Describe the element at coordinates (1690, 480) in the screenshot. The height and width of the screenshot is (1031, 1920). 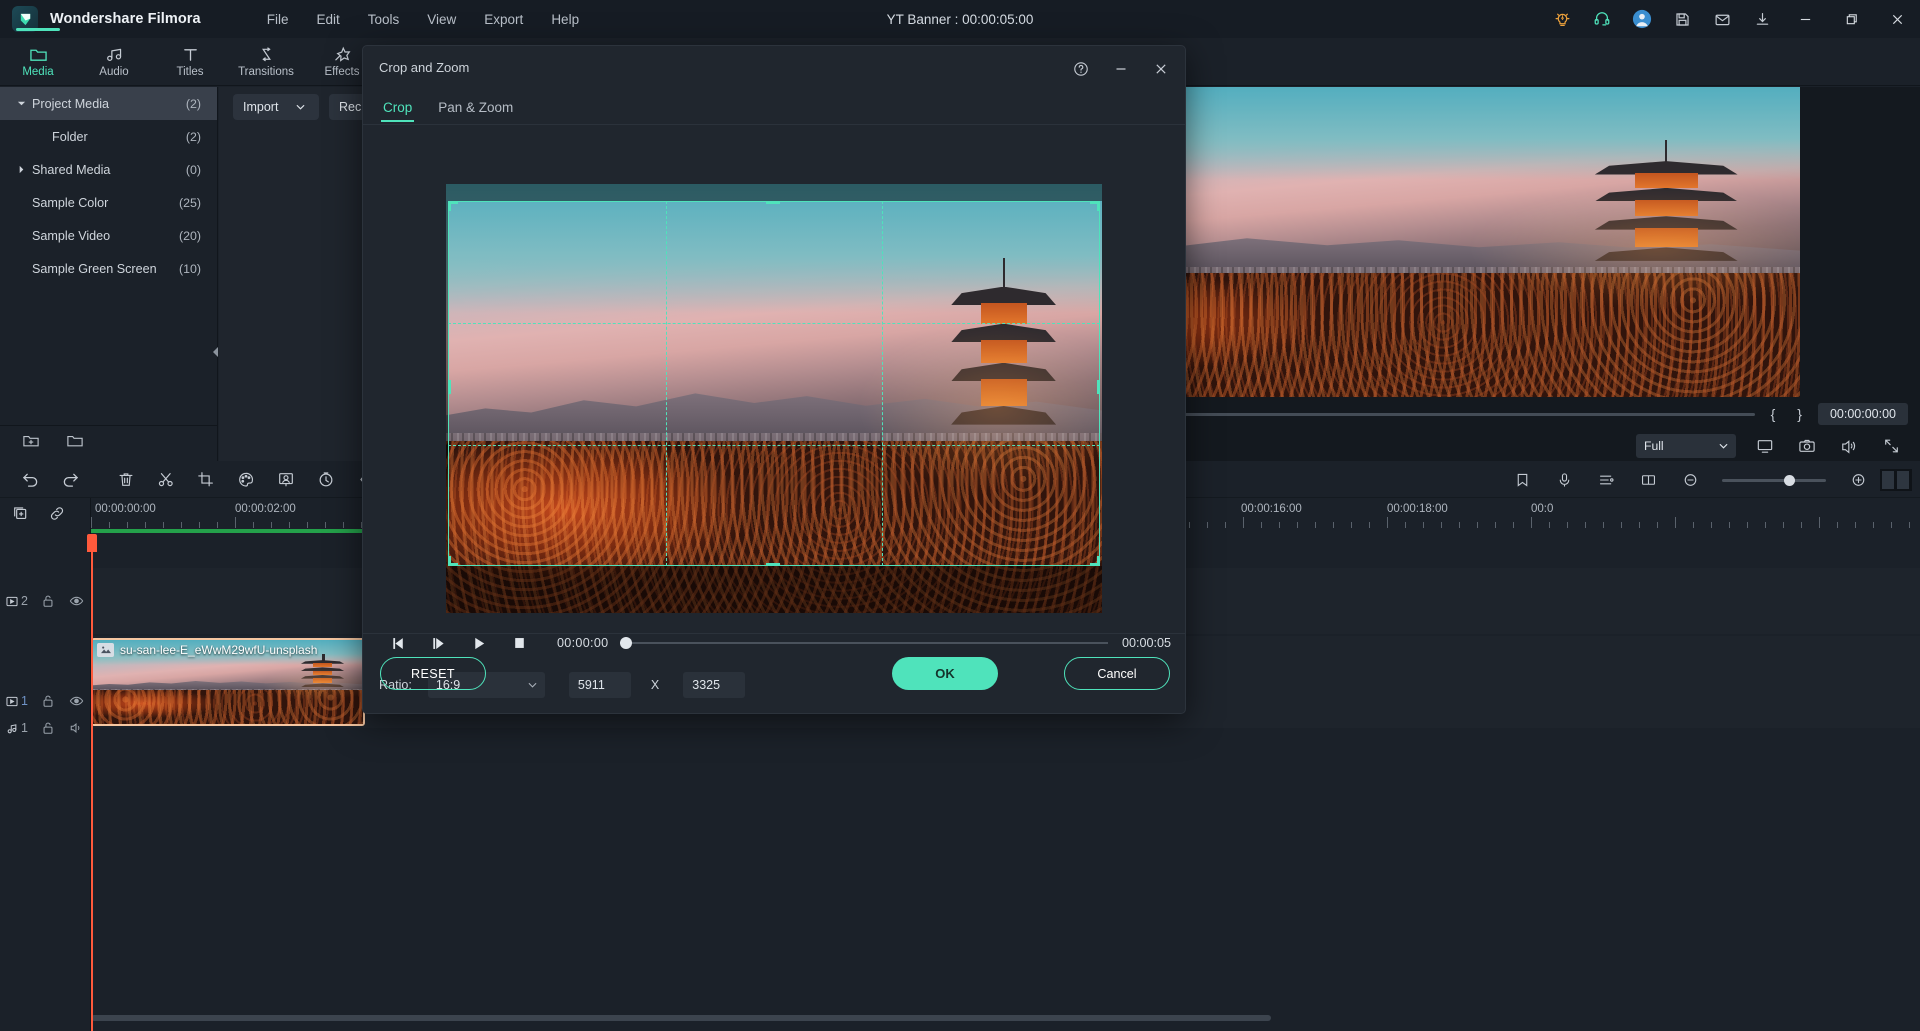
I see `zoom-out-icon` at that location.